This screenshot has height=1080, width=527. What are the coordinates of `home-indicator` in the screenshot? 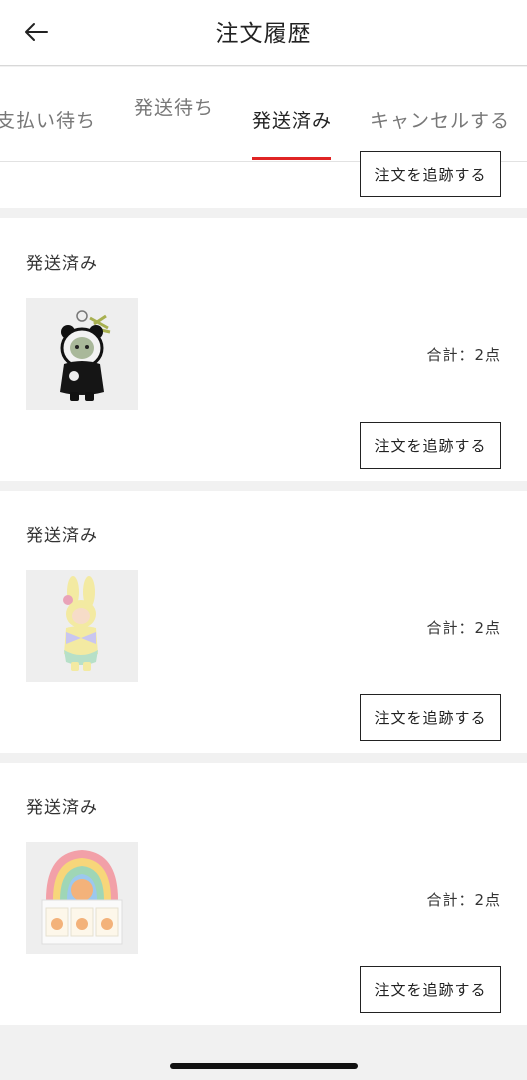 It's located at (264, 1066).